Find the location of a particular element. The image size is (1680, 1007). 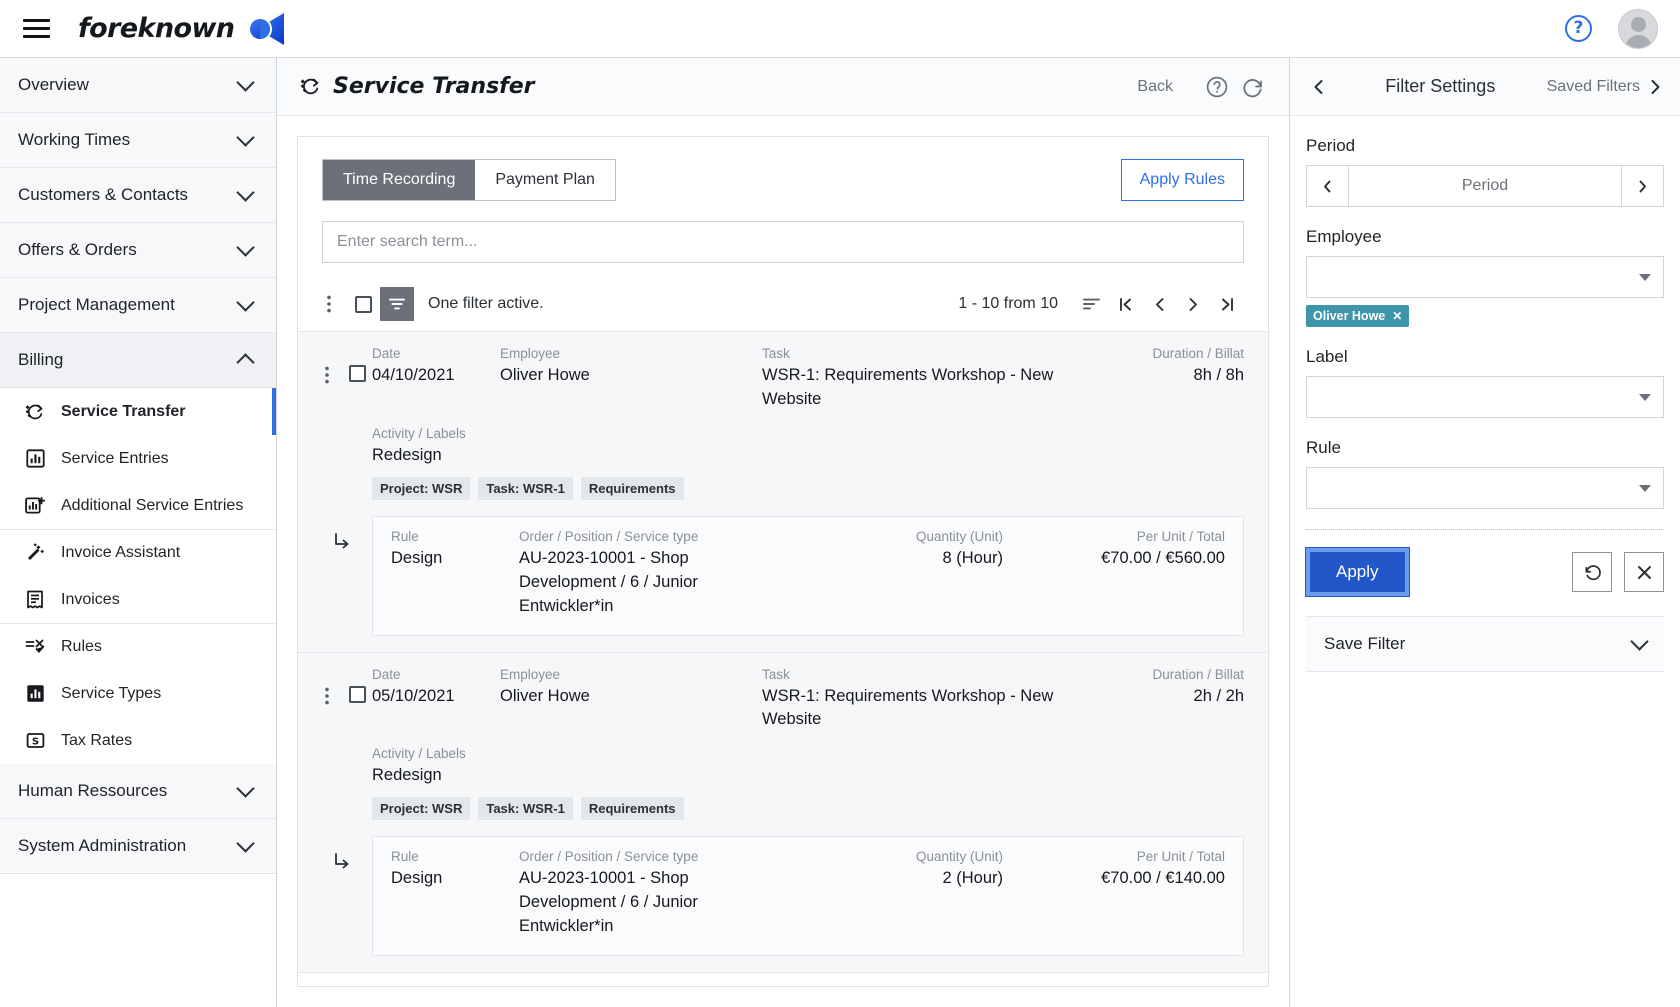

save-filter-section: Save Filter is located at coordinates (1485, 644).